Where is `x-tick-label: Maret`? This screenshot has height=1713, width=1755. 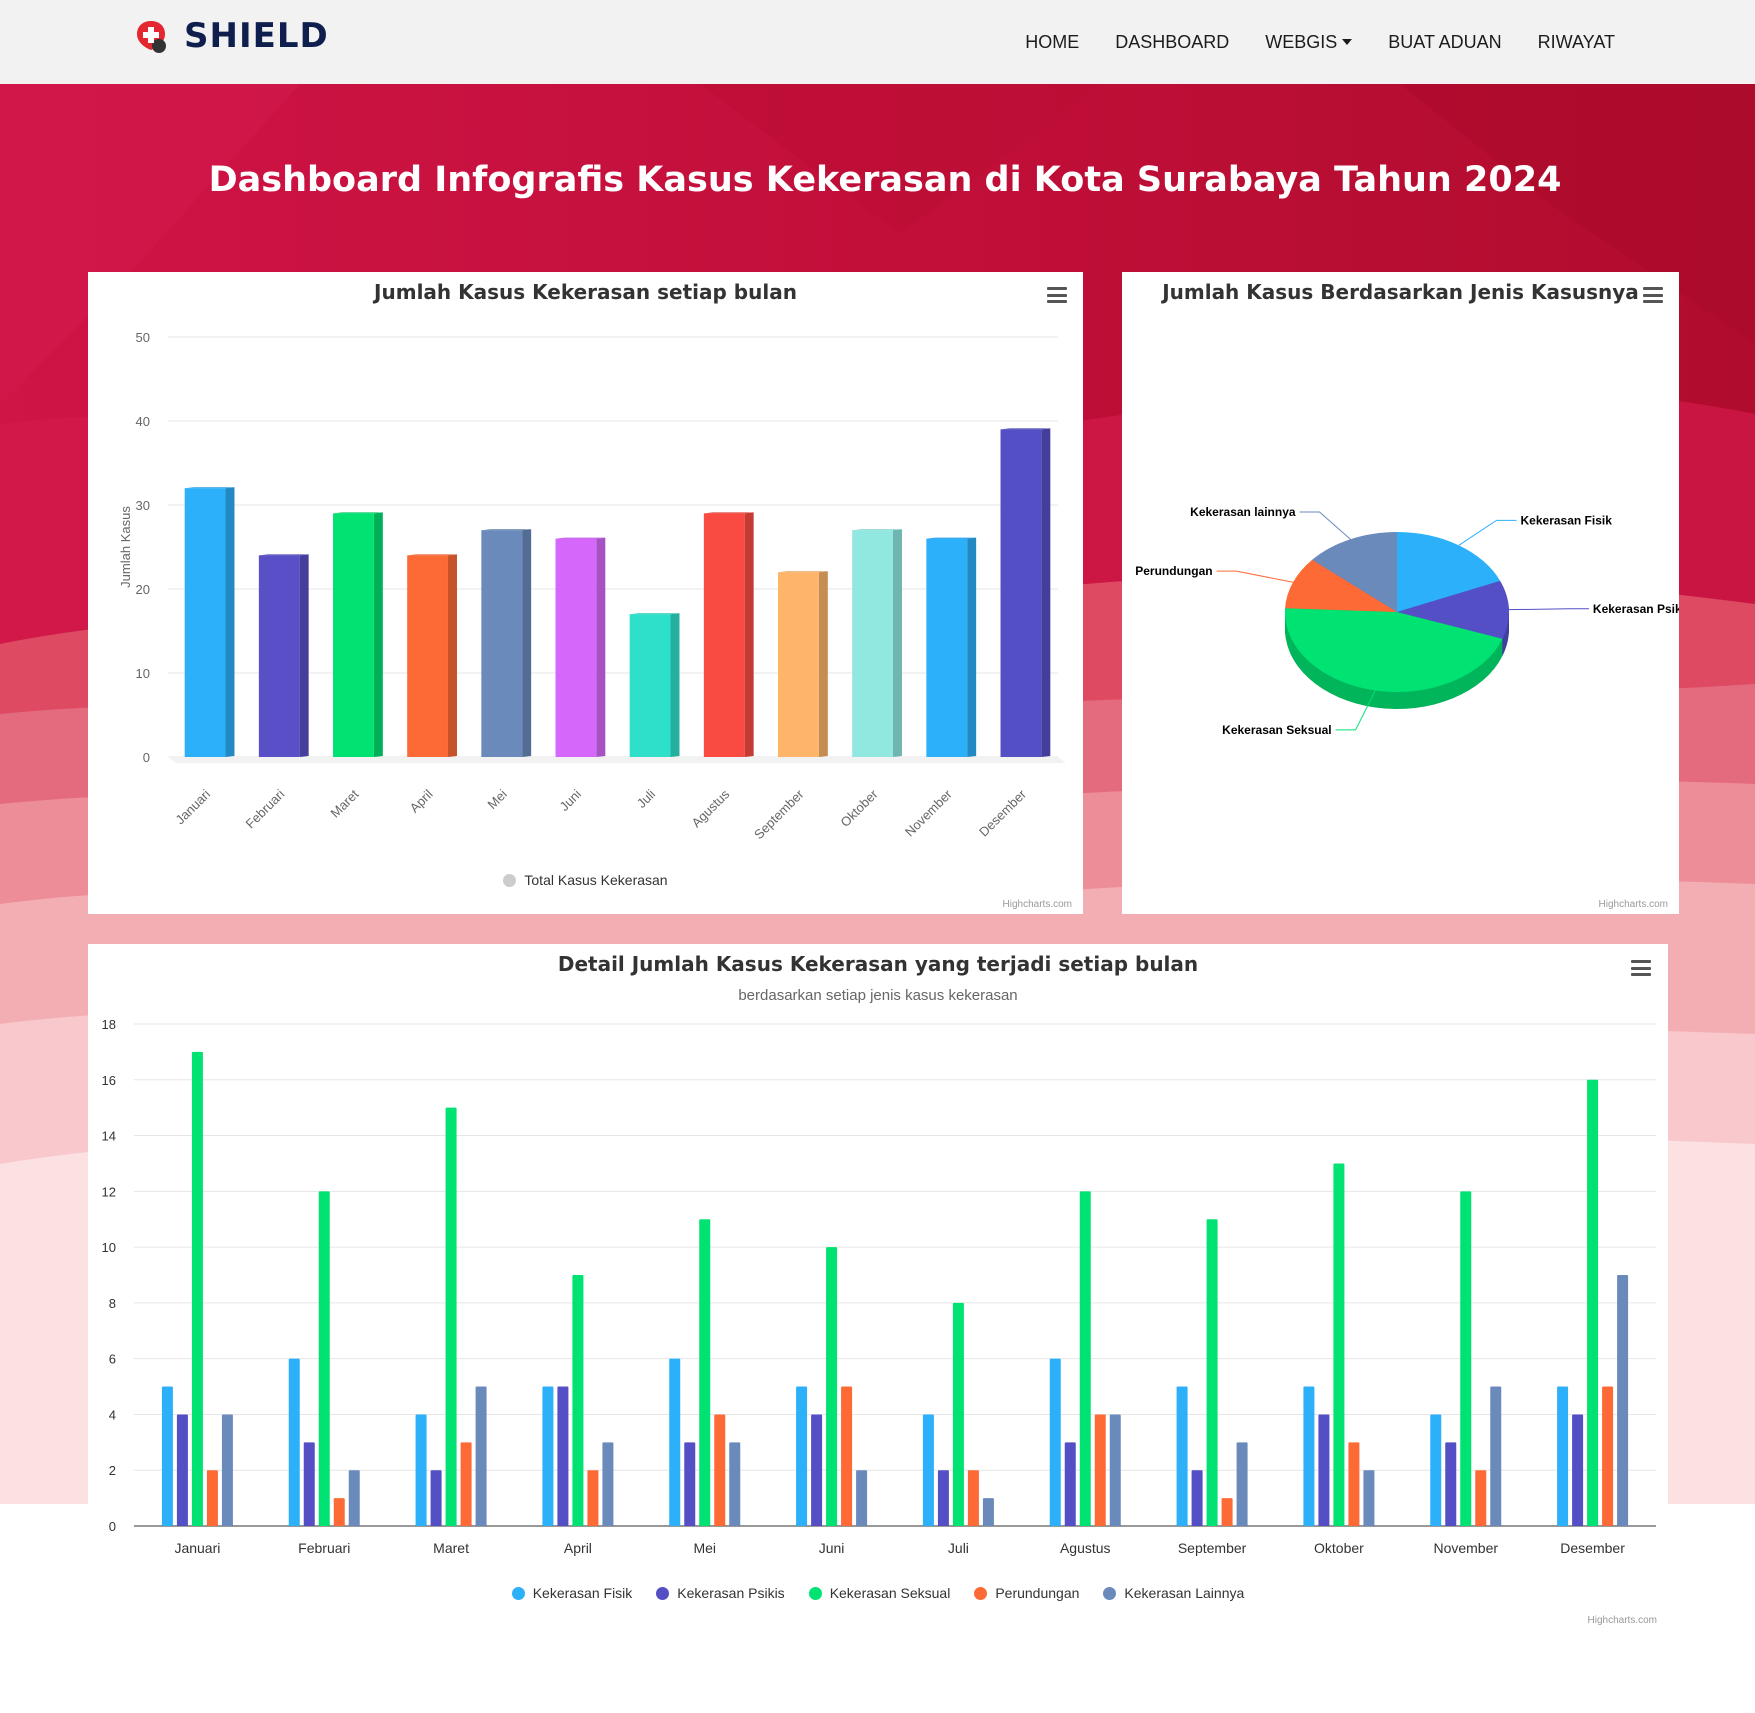
x-tick-label: Maret is located at coordinates (344, 803).